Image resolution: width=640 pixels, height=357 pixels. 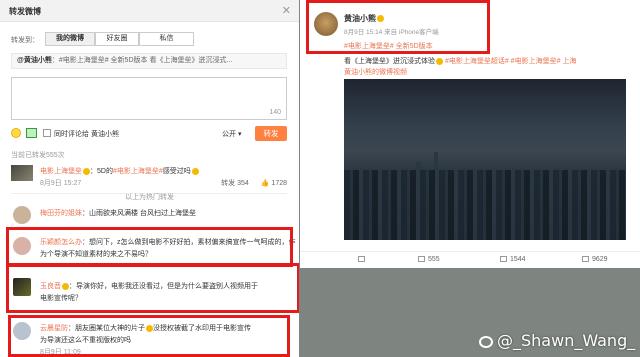 I want to click on item-author: 电影上海堡垒, so click(x=61, y=171).